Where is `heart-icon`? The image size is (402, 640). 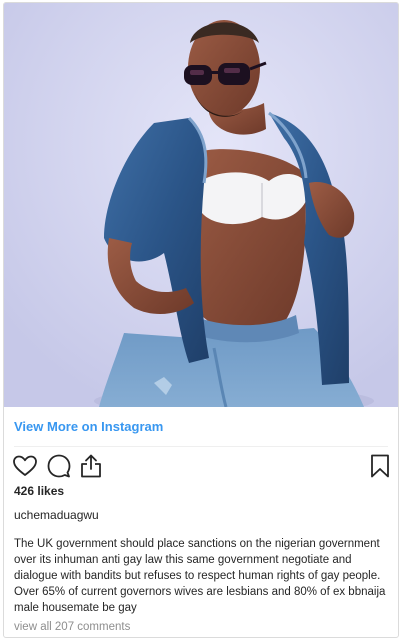
heart-icon is located at coordinates (25, 466).